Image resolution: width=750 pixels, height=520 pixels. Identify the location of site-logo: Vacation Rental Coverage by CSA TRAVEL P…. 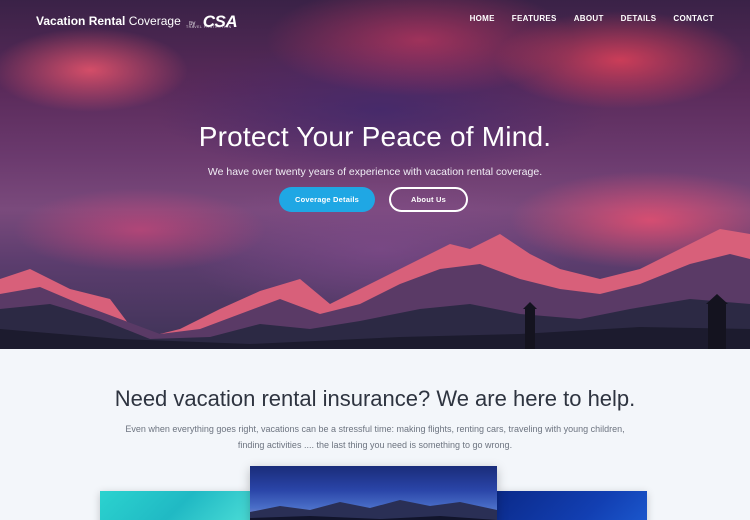
(137, 22).